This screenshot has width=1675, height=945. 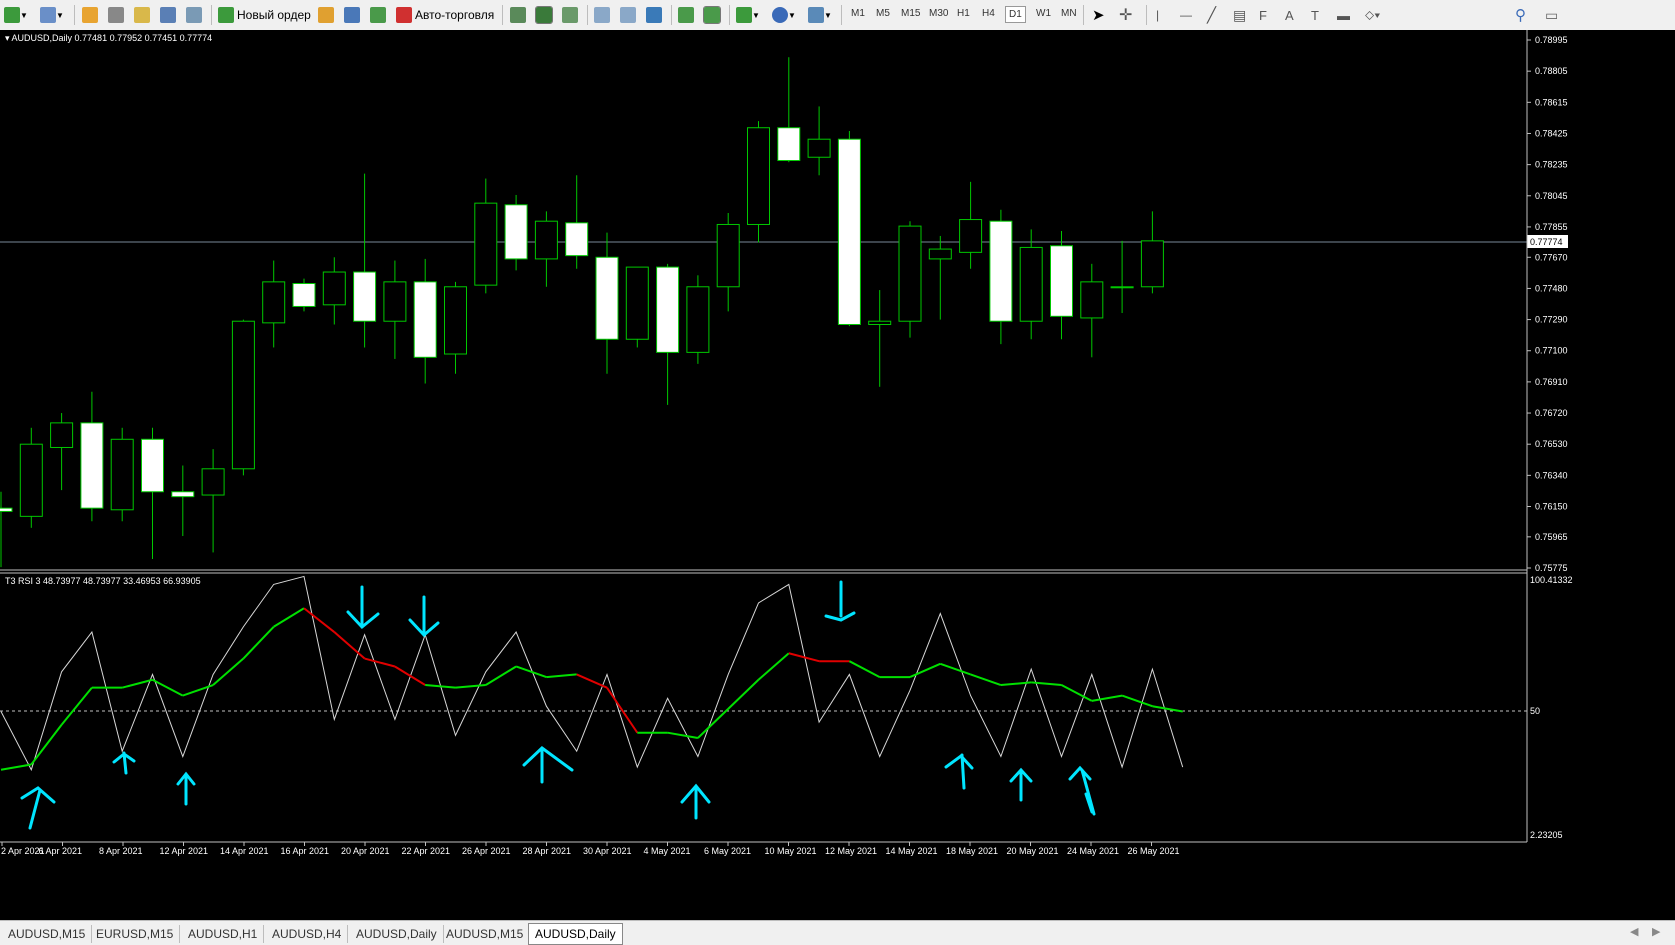 I want to click on shapes-icon: ⬦▾, so click(x=1372, y=15).